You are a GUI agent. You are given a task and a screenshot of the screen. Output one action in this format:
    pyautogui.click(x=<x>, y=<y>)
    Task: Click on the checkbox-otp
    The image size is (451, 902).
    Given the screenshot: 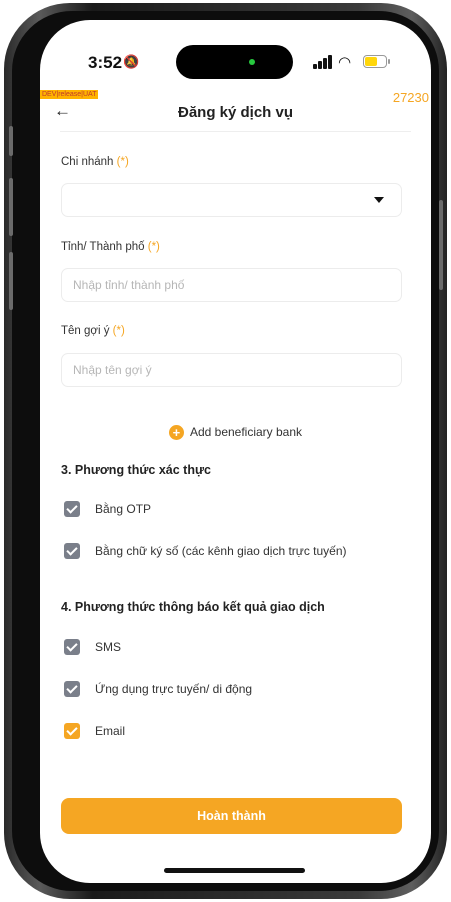 What is the action you would take?
    pyautogui.click(x=72, y=509)
    